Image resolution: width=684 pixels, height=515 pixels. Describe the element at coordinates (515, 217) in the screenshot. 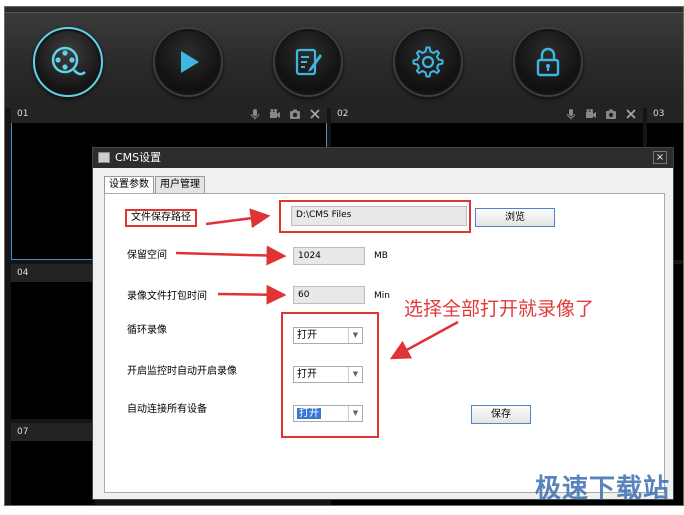

I see `browse-button: 浏览` at that location.